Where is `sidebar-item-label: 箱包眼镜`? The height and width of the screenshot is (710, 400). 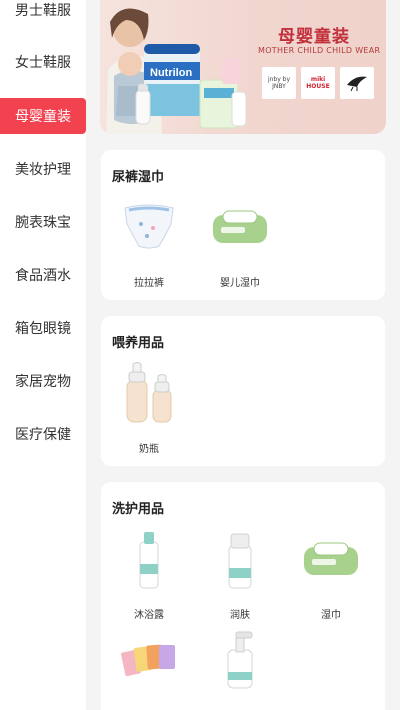
sidebar-item-label: 箱包眼镜 is located at coordinates (43, 329).